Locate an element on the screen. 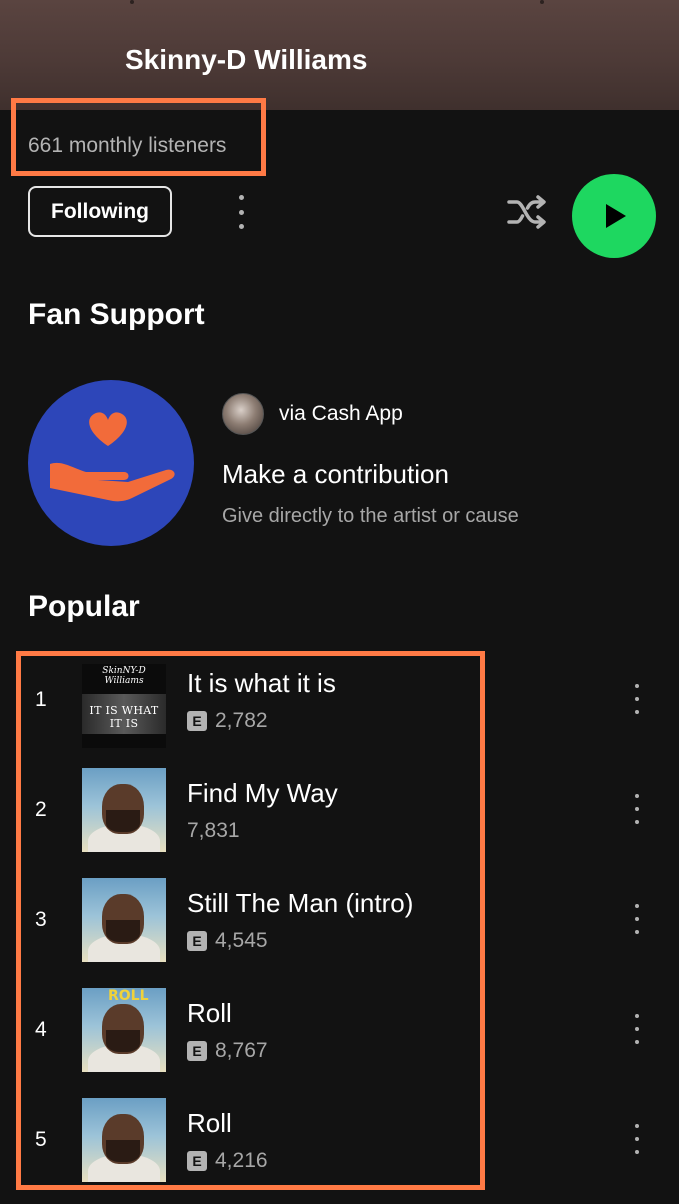  more-options-icon is located at coordinates (241, 212).